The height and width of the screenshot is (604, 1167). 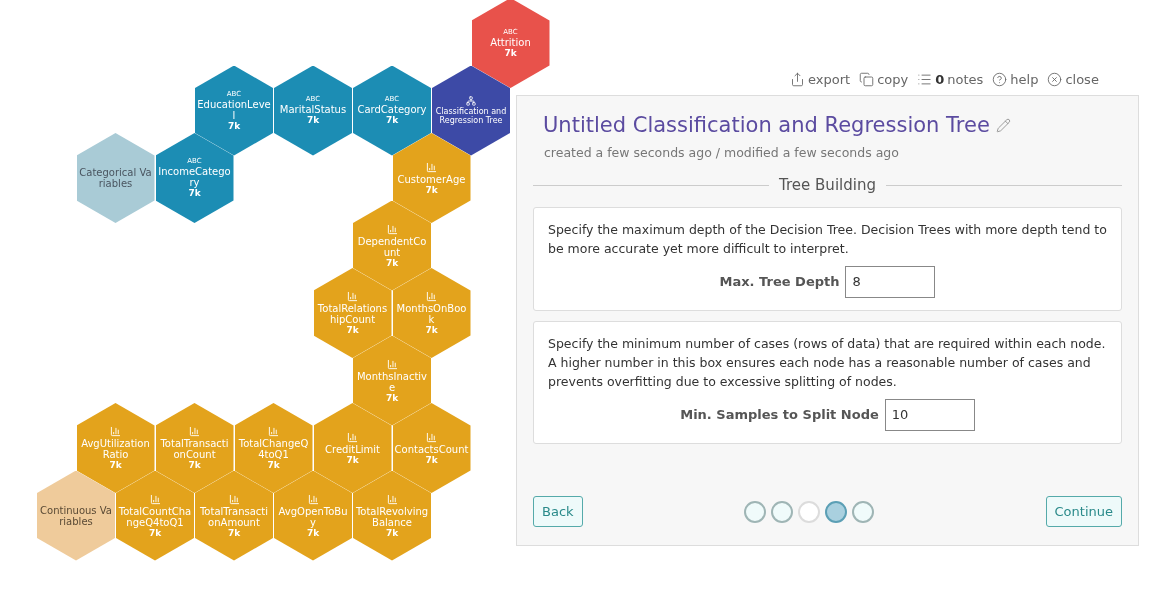 I want to click on toolbar-label: notes, so click(x=965, y=80).